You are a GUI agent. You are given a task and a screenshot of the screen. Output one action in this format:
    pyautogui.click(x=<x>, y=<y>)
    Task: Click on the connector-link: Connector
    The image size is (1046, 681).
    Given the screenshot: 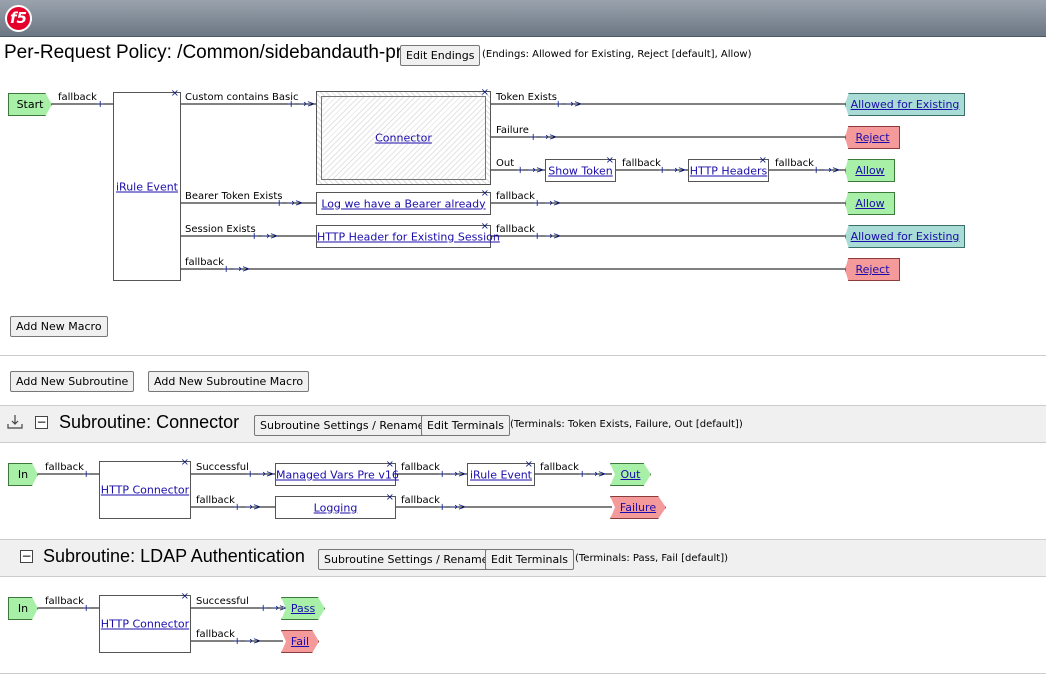 What is the action you would take?
    pyautogui.click(x=403, y=138)
    